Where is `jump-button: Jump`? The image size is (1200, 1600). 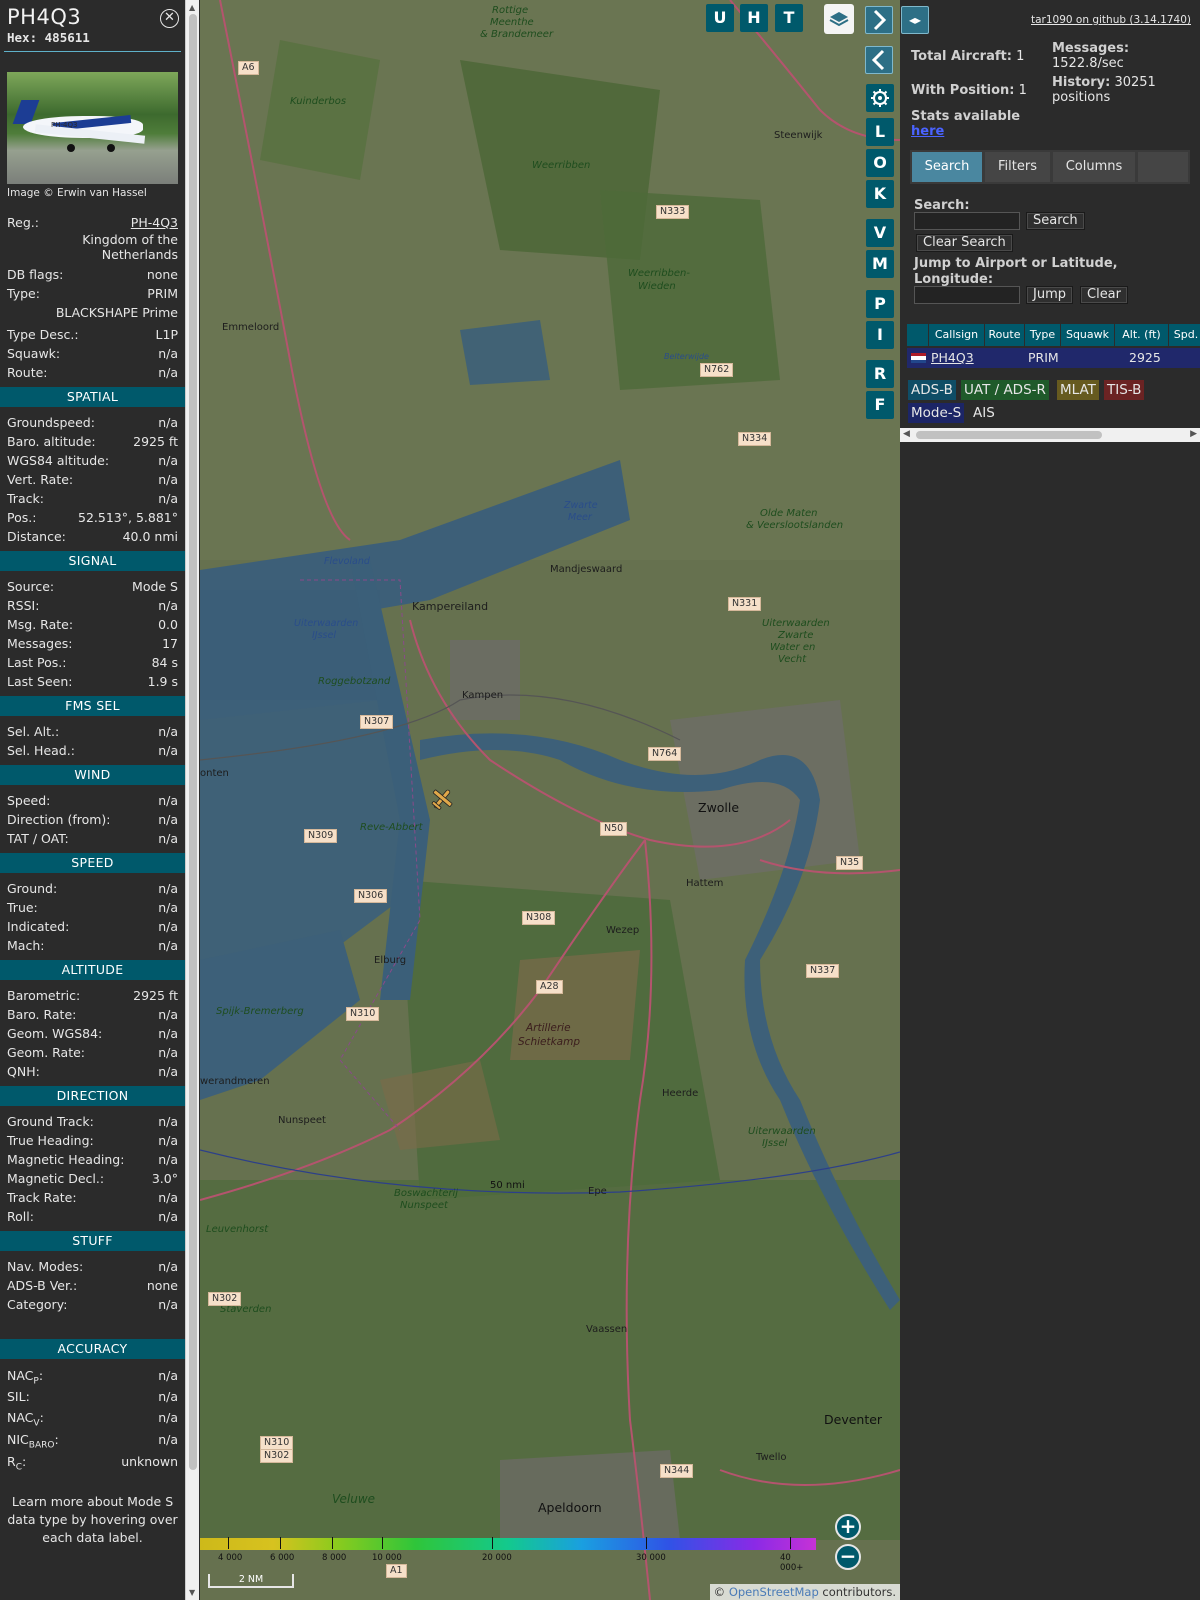 jump-button: Jump is located at coordinates (1049, 295).